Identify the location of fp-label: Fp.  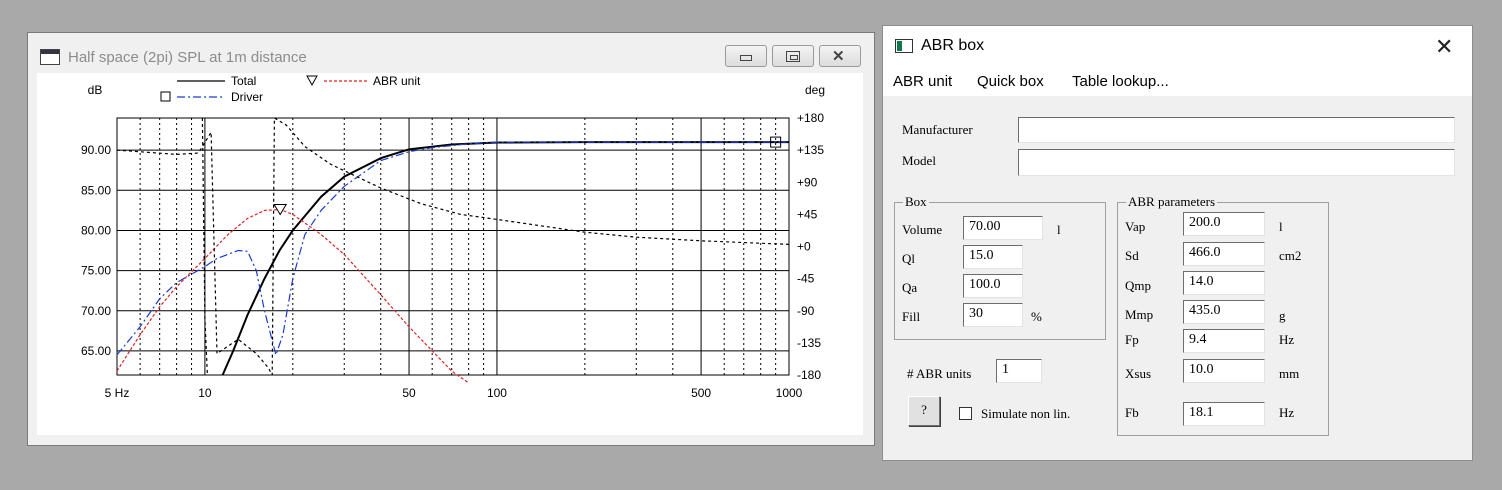
(1132, 339).